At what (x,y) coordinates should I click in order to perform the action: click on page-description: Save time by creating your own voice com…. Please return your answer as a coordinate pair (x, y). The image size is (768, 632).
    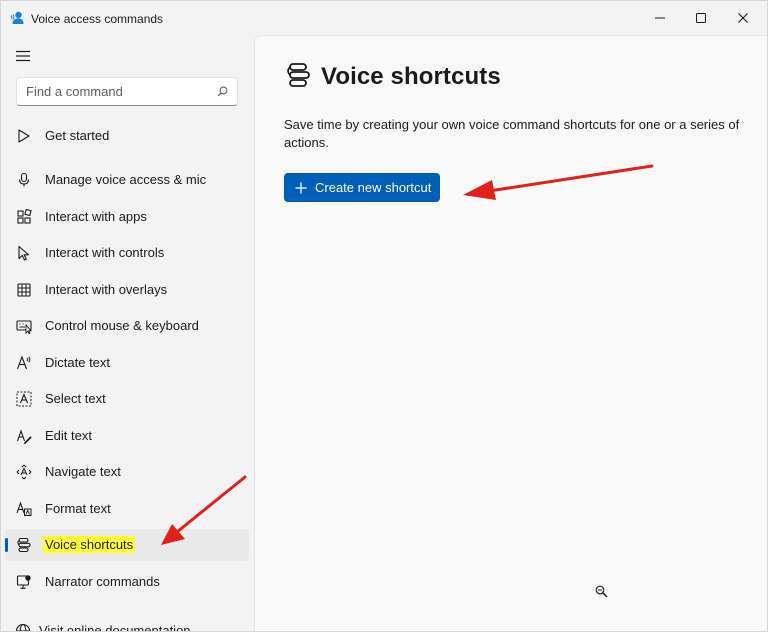
    Looking at the image, I should click on (512, 133).